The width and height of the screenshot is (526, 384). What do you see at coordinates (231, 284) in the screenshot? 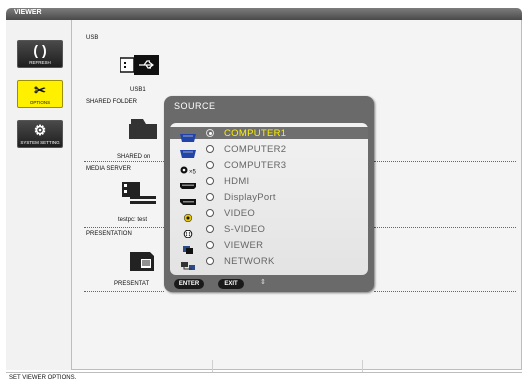
I see `exit-button: EXIT` at bounding box center [231, 284].